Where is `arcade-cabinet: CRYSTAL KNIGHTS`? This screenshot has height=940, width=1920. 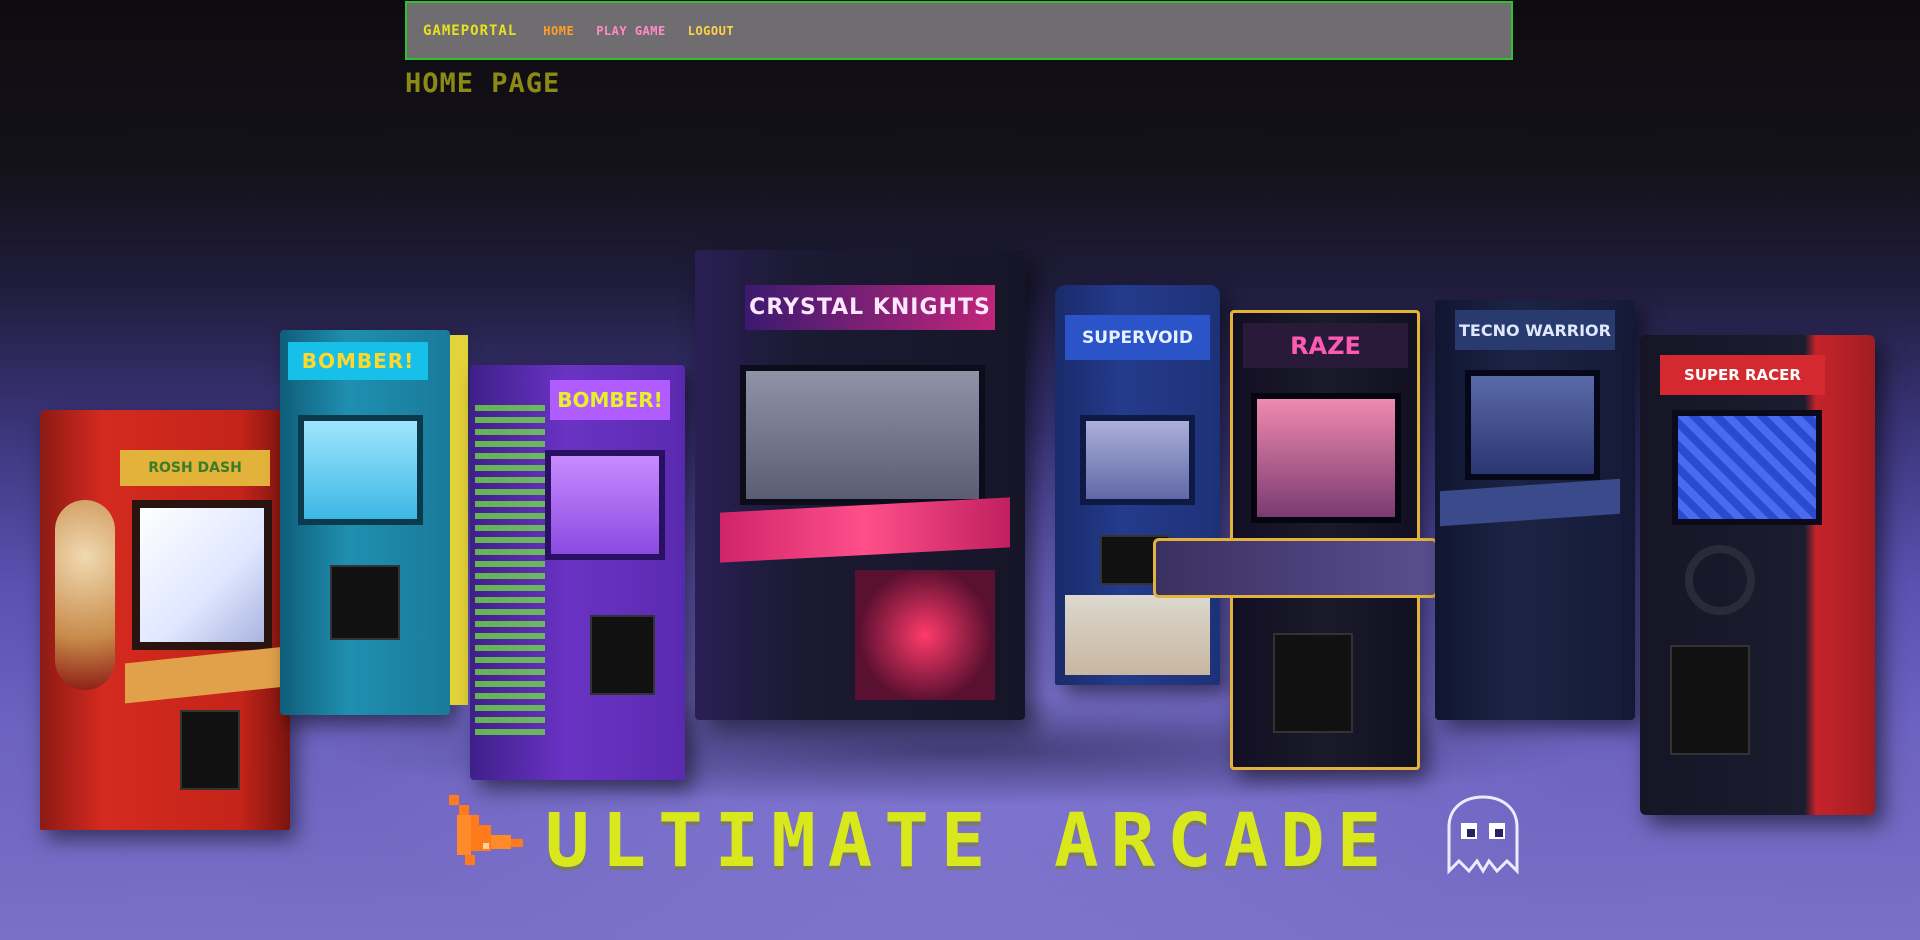 arcade-cabinet: CRYSTAL KNIGHTS is located at coordinates (860, 485).